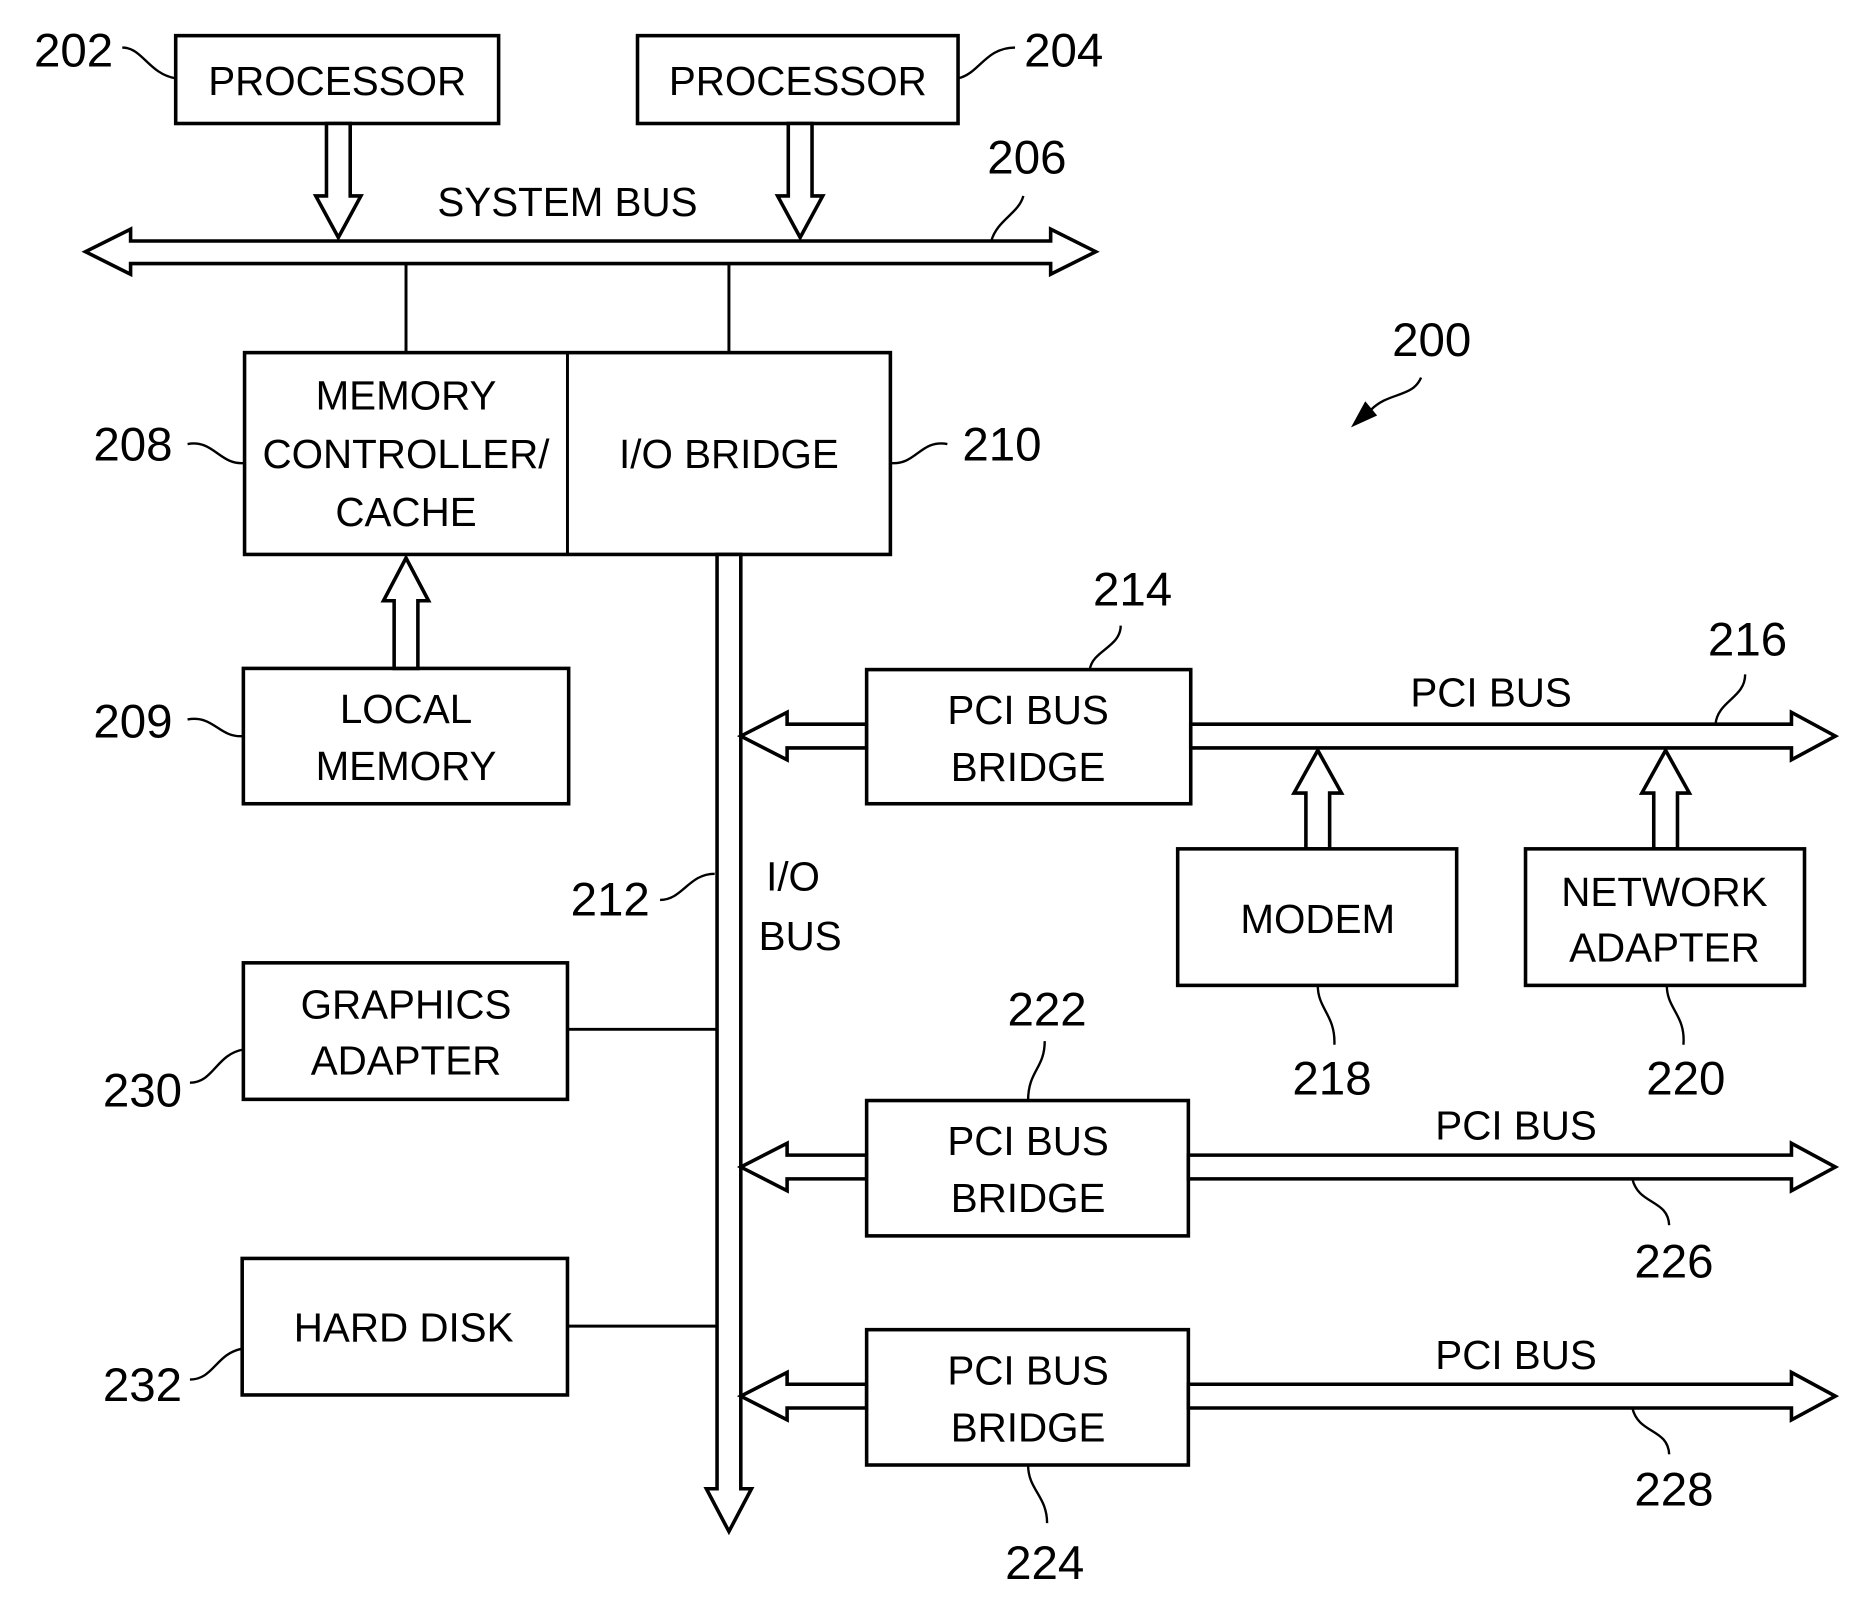 Image resolution: width=1852 pixels, height=1598 pixels. I want to click on system-bus: SYSTEM BUS 206, so click(590, 204).